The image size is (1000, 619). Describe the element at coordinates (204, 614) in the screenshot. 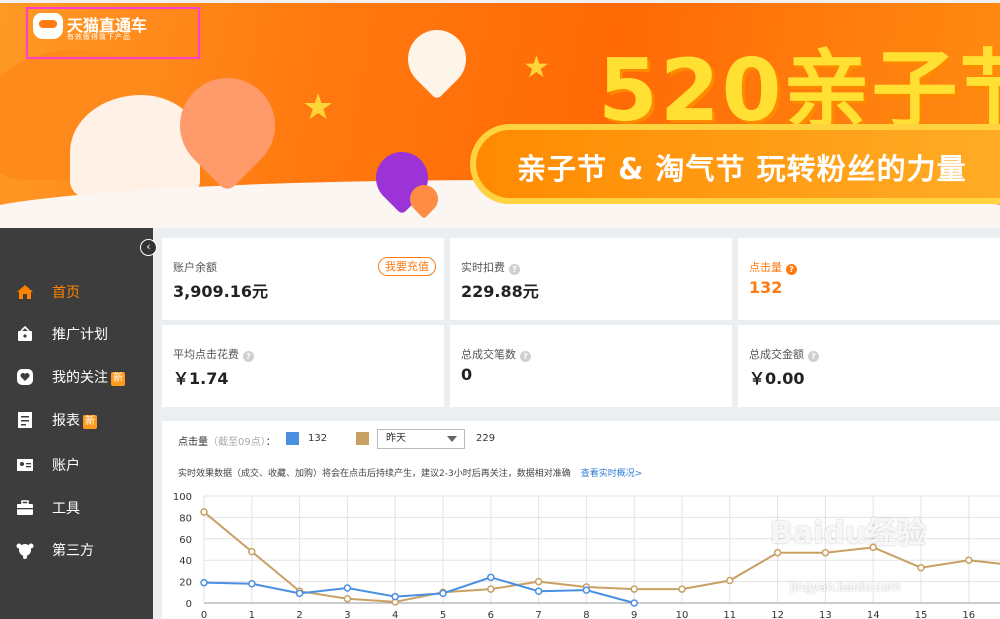

I see `x-tick-label: 0` at that location.